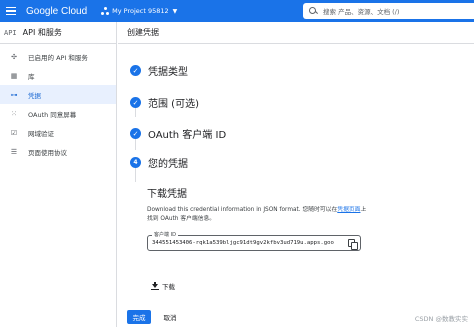 The width and height of the screenshot is (474, 327). What do you see at coordinates (168, 287) in the screenshot?
I see `download-label: 下载` at bounding box center [168, 287].